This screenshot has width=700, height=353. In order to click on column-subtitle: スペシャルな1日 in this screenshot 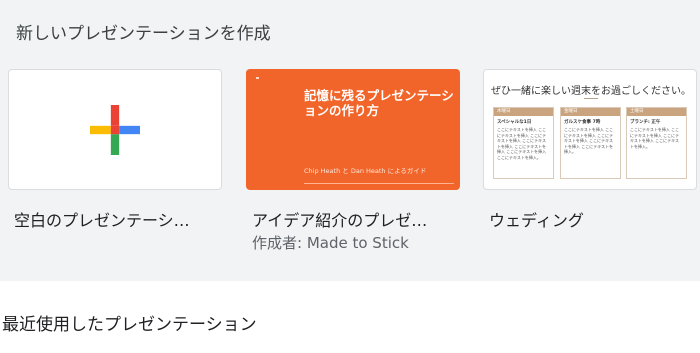, I will do `click(514, 122)`.